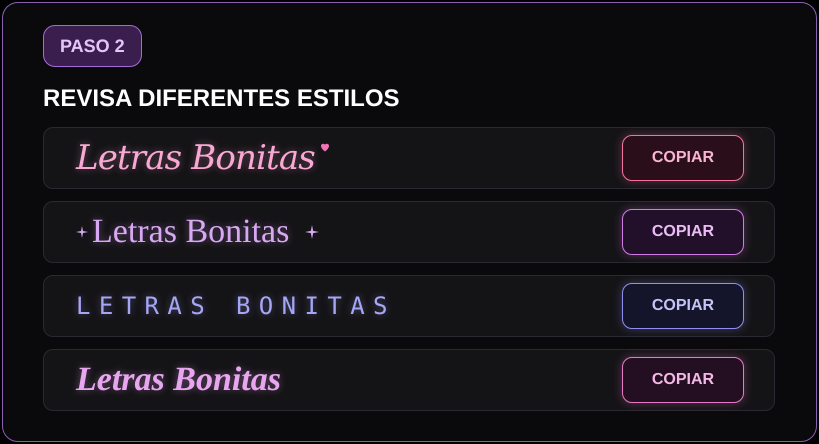 The width and height of the screenshot is (819, 444). Describe the element at coordinates (236, 306) in the screenshot. I see `styled-text: LETRAS BONITAS` at that location.